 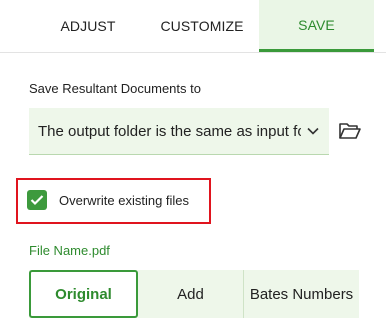 I want to click on folder-open-icon, so click(x=350, y=131).